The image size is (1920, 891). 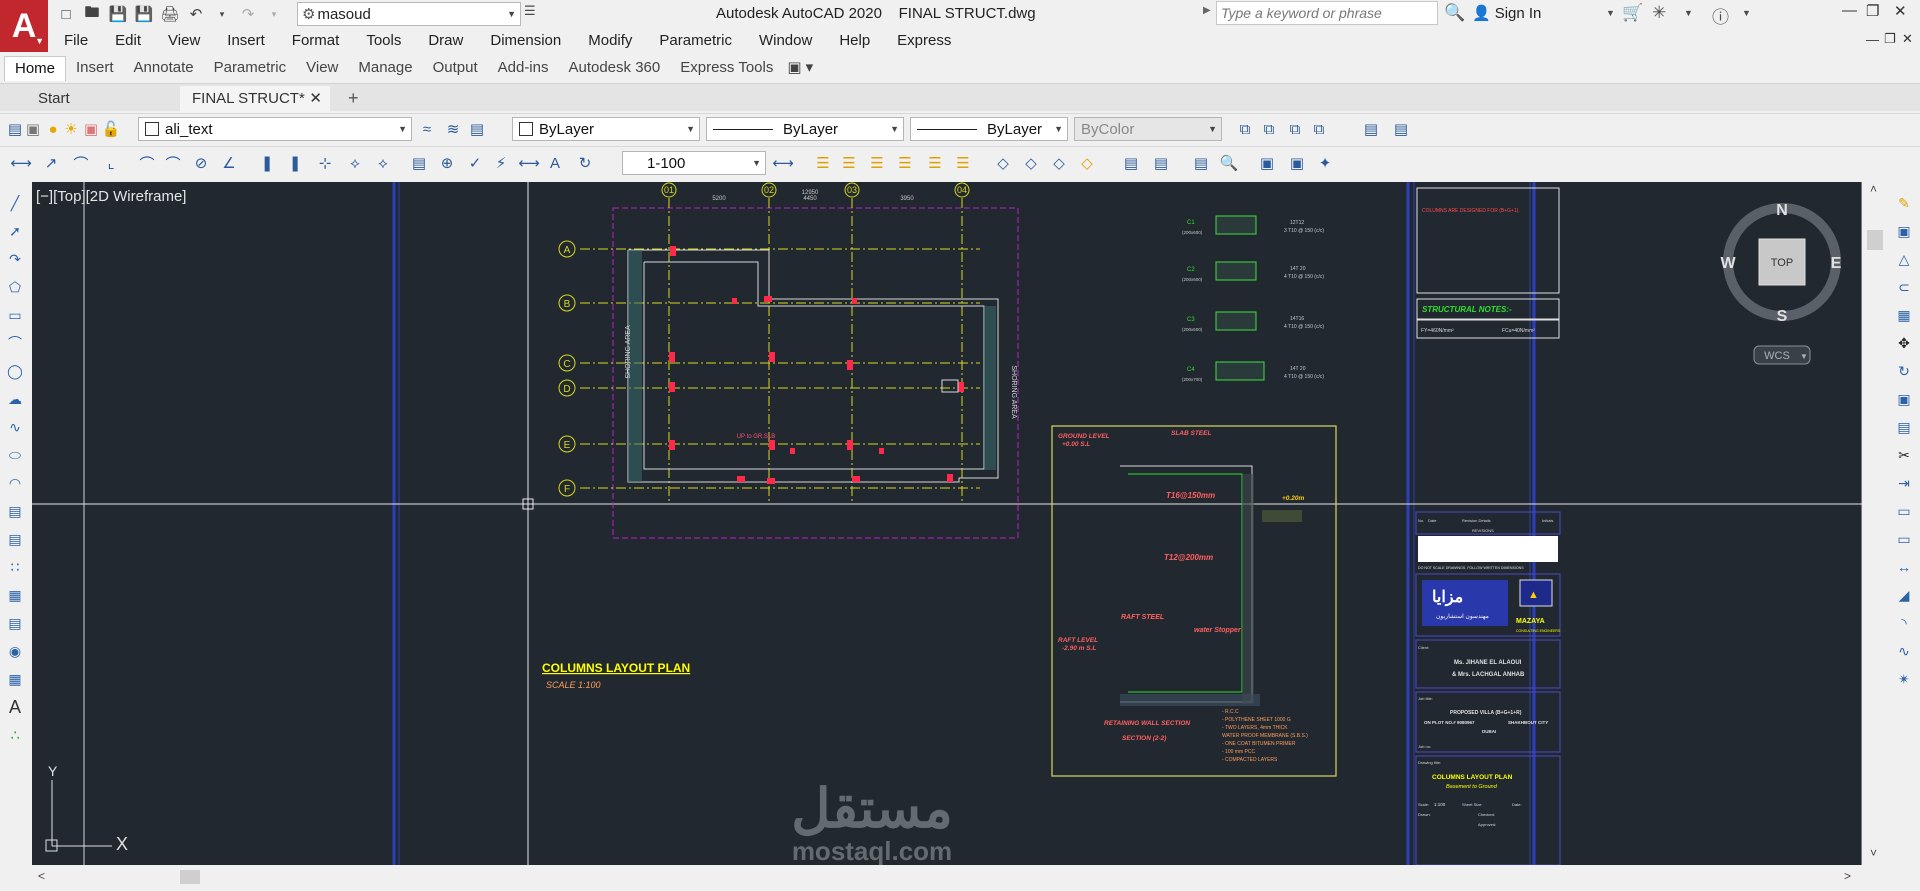 What do you see at coordinates (15, 399) in the screenshot?
I see `revcloud-icon: ☁` at bounding box center [15, 399].